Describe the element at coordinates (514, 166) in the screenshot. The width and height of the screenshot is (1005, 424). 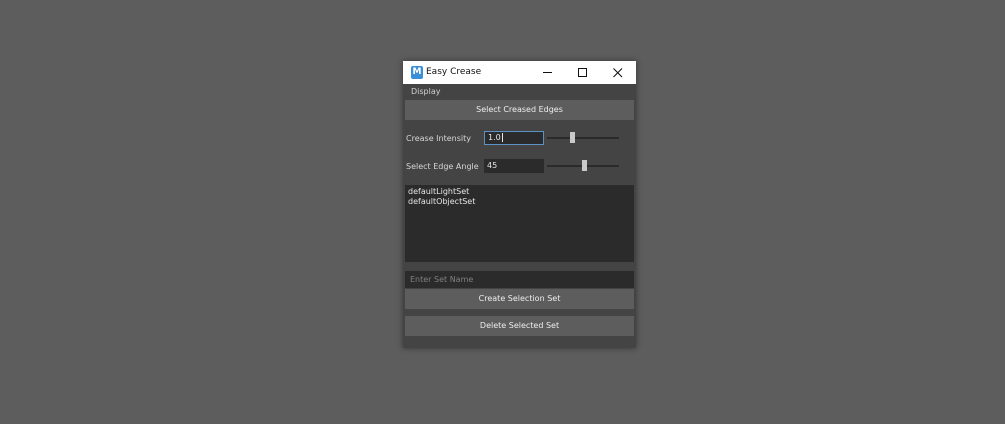
I see `edge-angle-field: 45` at that location.